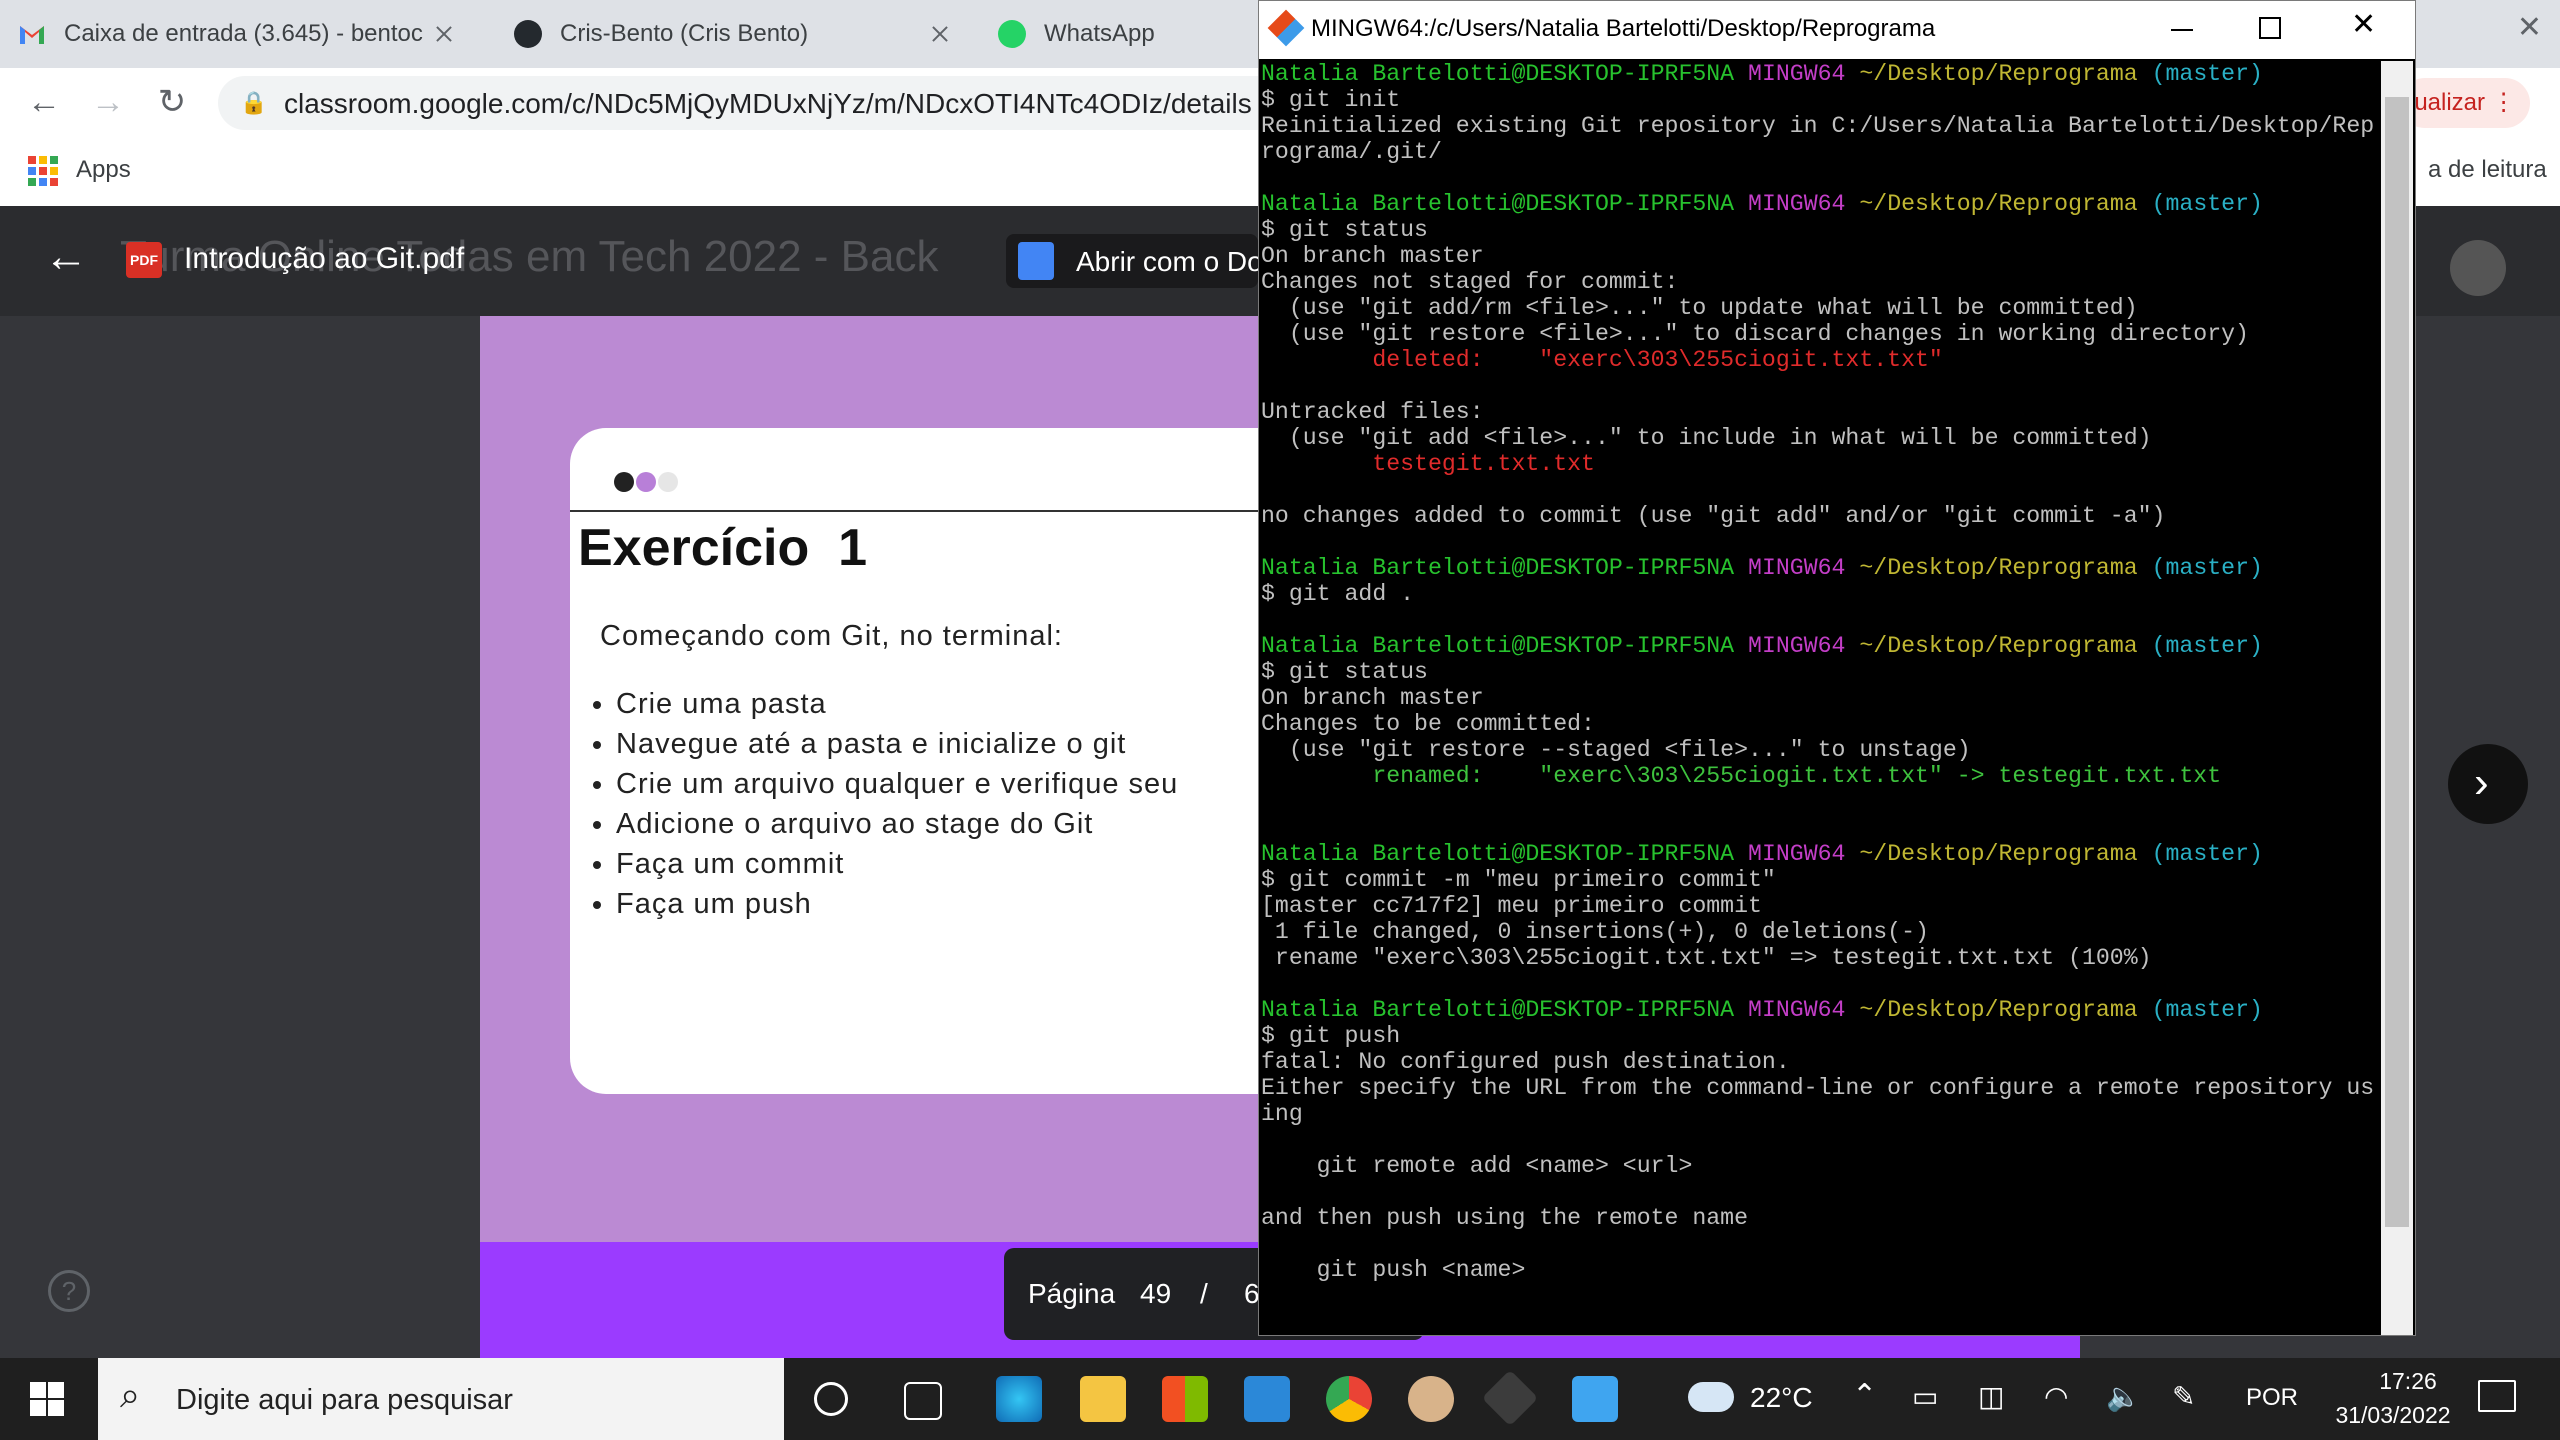 The width and height of the screenshot is (2560, 1440). What do you see at coordinates (1711, 1397) in the screenshot?
I see `weather-icon` at bounding box center [1711, 1397].